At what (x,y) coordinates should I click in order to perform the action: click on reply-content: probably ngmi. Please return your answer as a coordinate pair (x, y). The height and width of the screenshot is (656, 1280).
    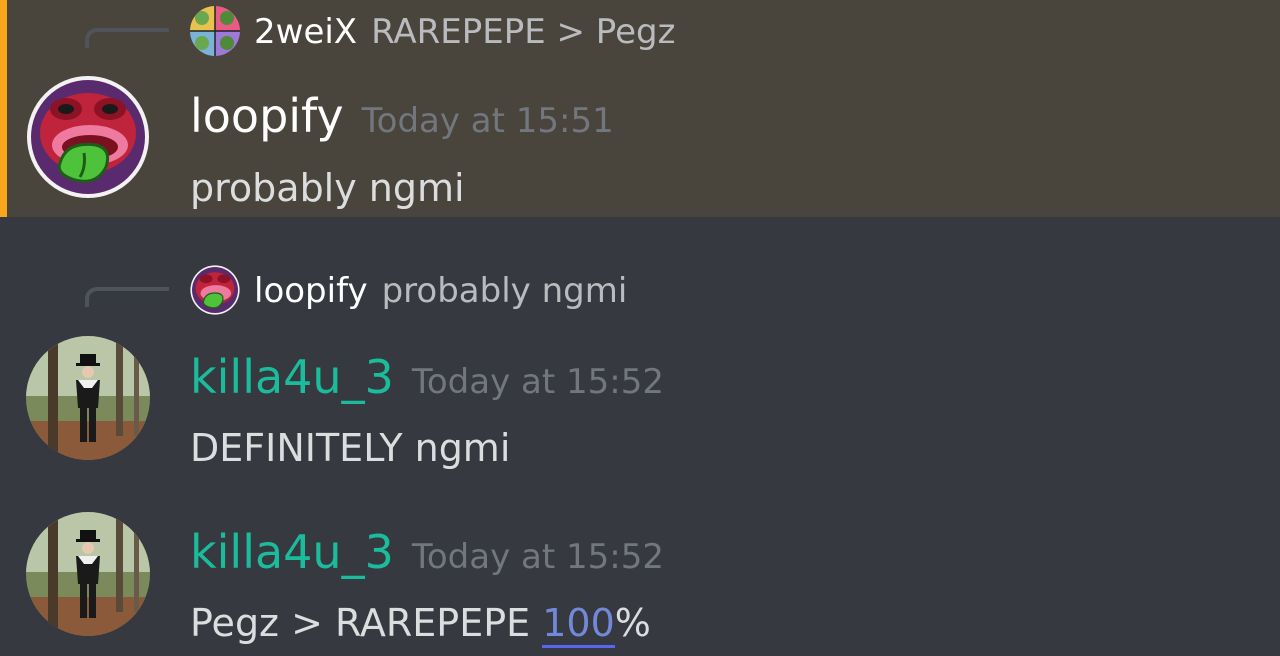
    Looking at the image, I should click on (504, 291).